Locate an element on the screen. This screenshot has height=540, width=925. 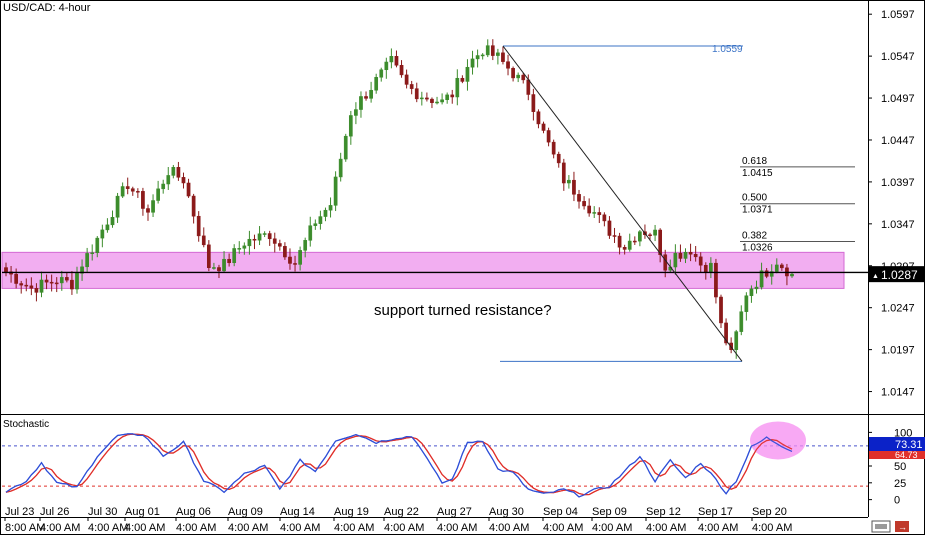
current-price-label: 1.0287 is located at coordinates (899, 275).